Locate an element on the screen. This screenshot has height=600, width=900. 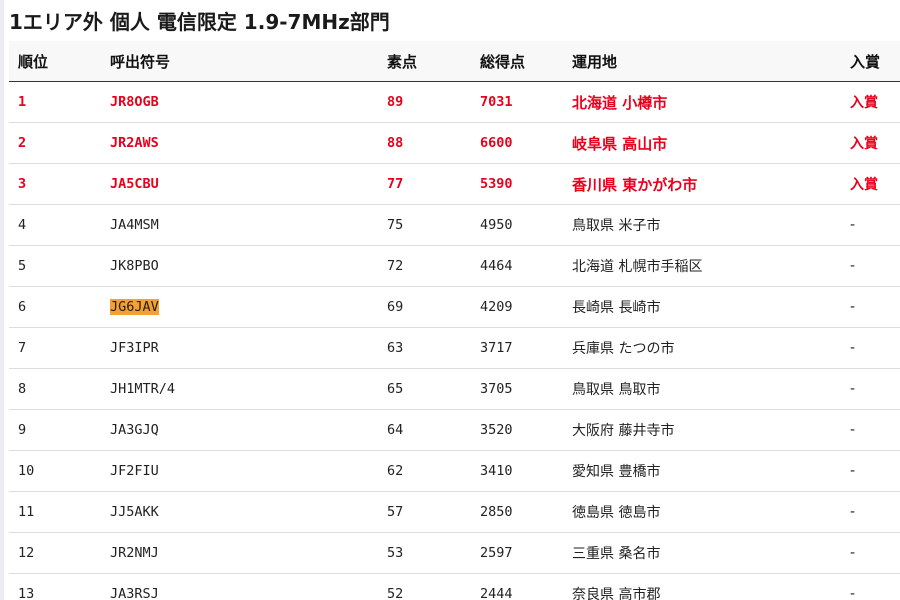
total-score-cell: 2444 is located at coordinates (517, 586).